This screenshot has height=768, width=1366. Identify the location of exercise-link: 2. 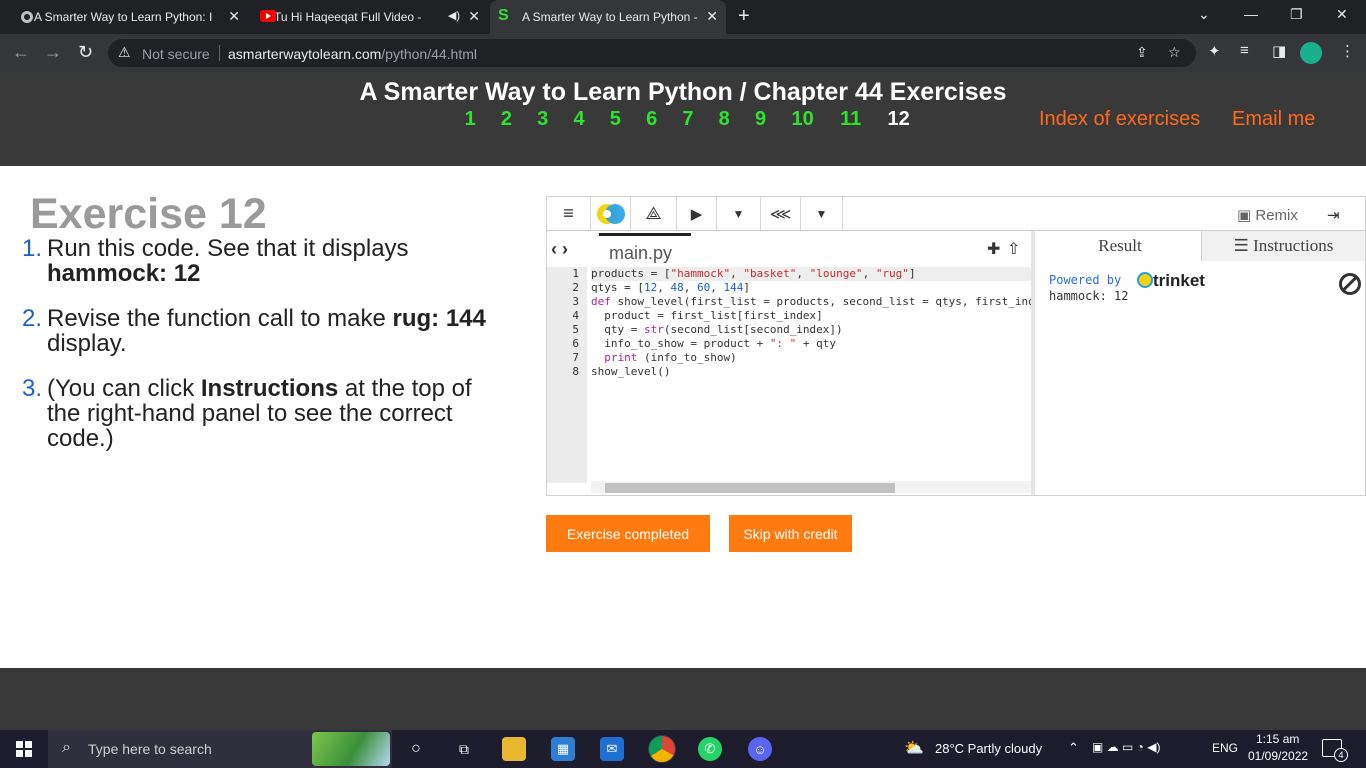
(506, 119).